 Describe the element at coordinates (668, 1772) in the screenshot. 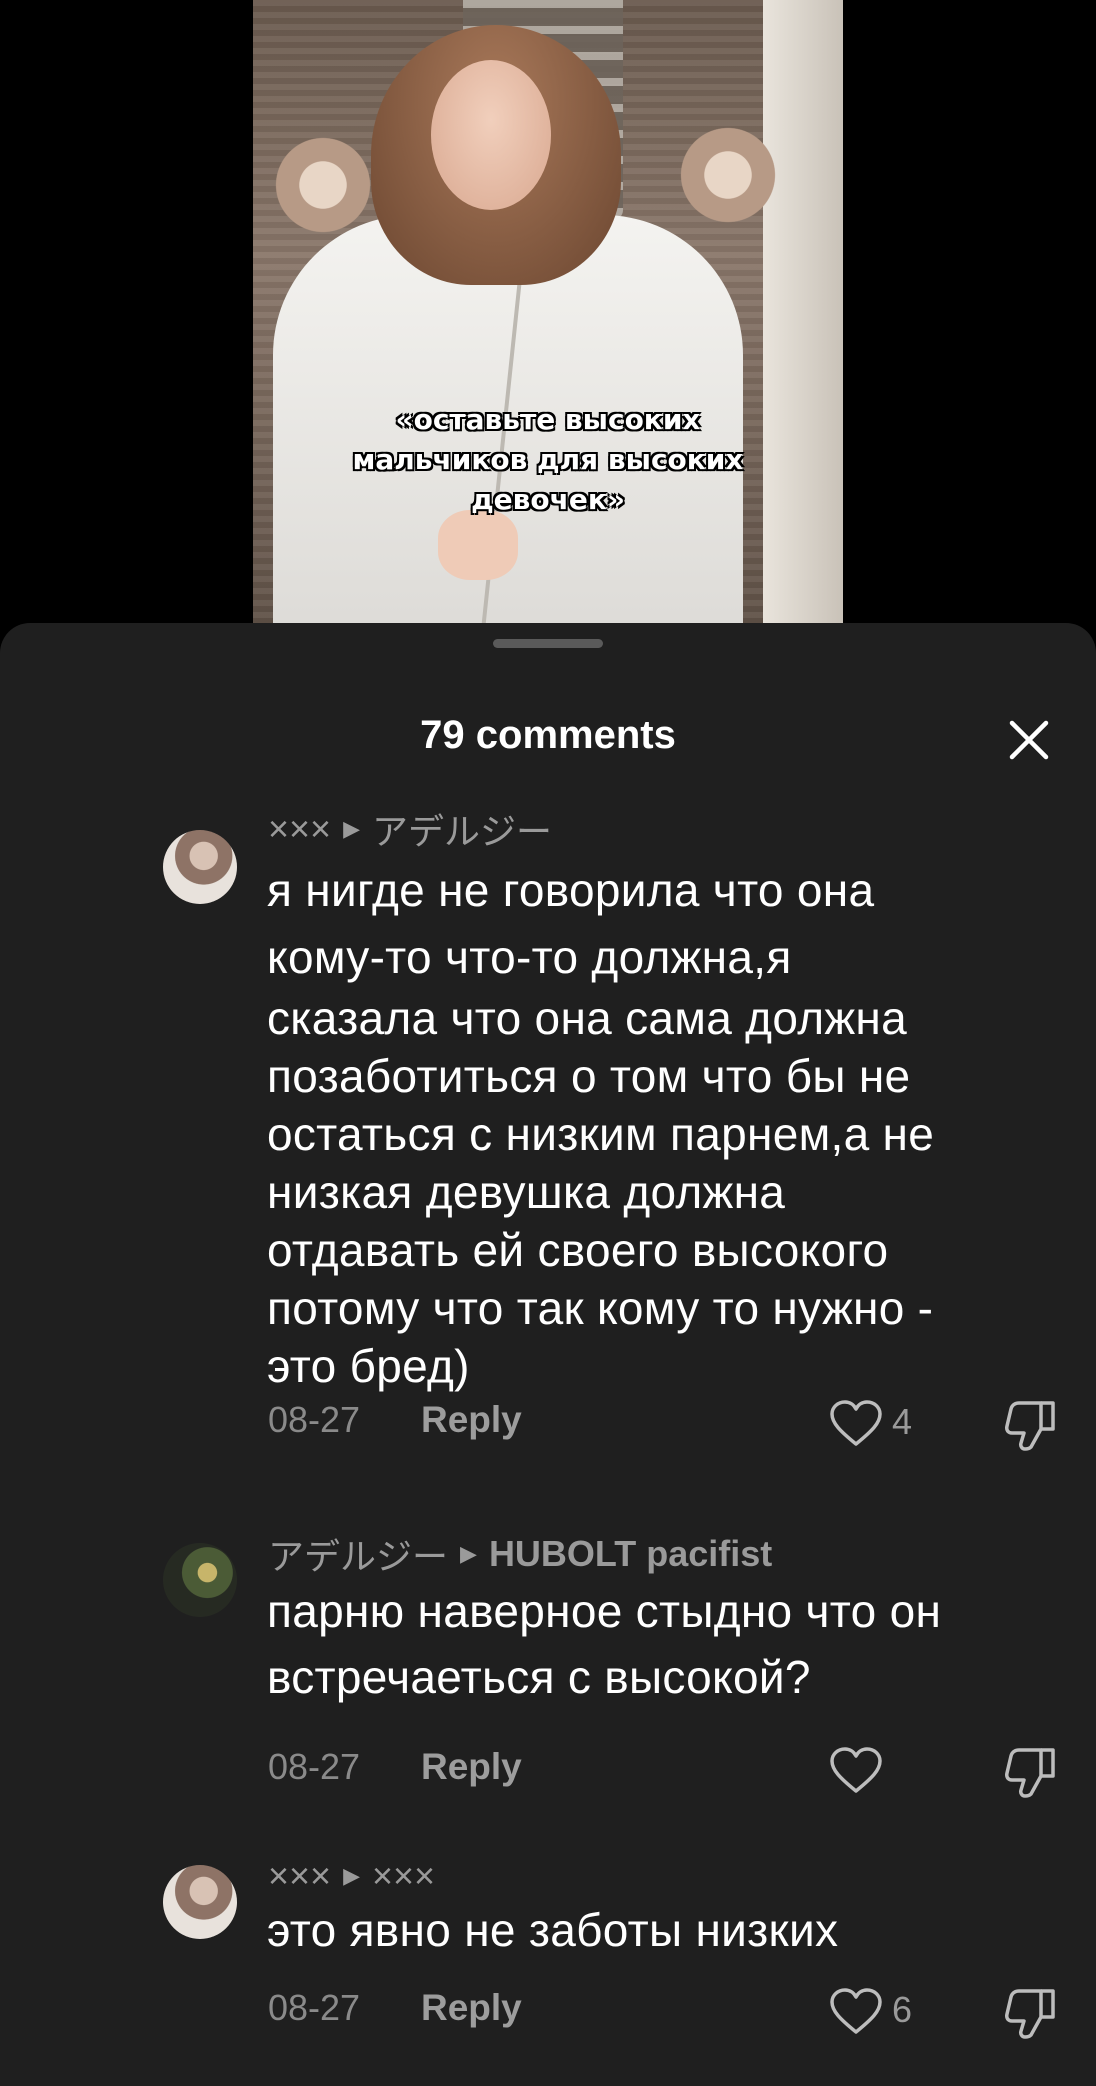

I see `comment-actions: 08-27 Reply` at that location.